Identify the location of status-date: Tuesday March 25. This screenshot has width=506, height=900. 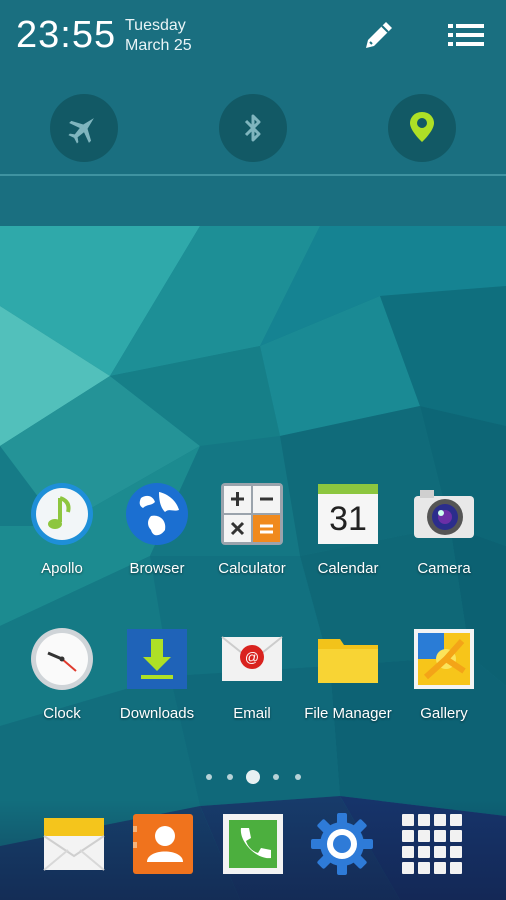
(158, 36).